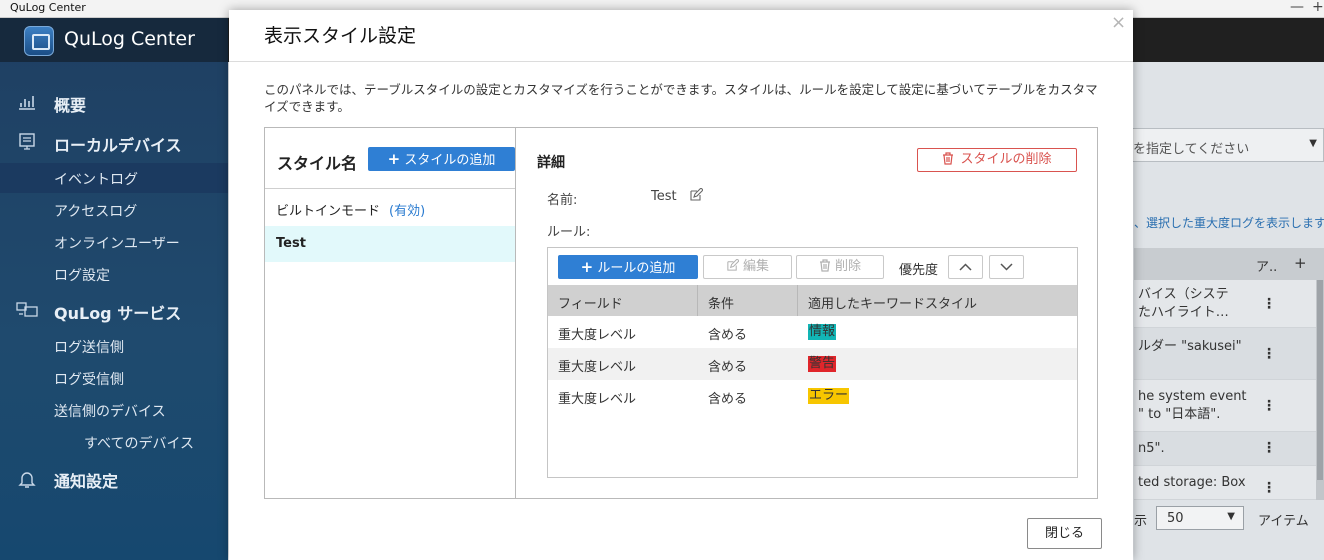 Image resolution: width=1324 pixels, height=560 pixels. What do you see at coordinates (390, 188) in the screenshot?
I see `list-divider` at bounding box center [390, 188].